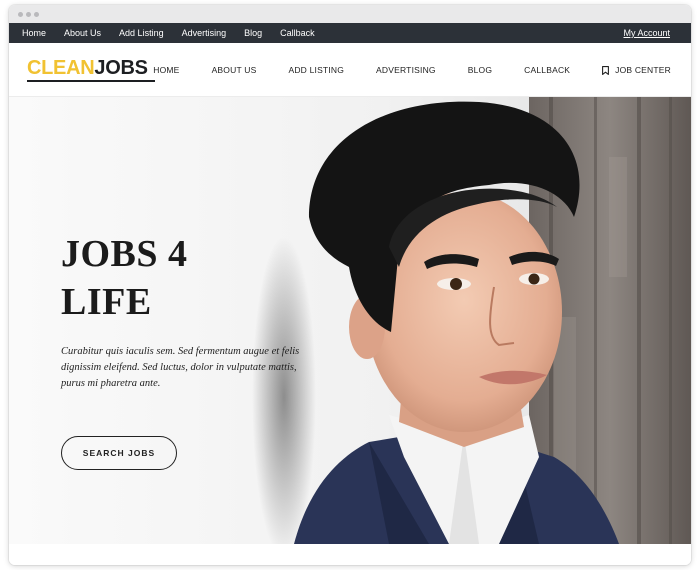  What do you see at coordinates (350, 14) in the screenshot?
I see `browser-chrome` at bounding box center [350, 14].